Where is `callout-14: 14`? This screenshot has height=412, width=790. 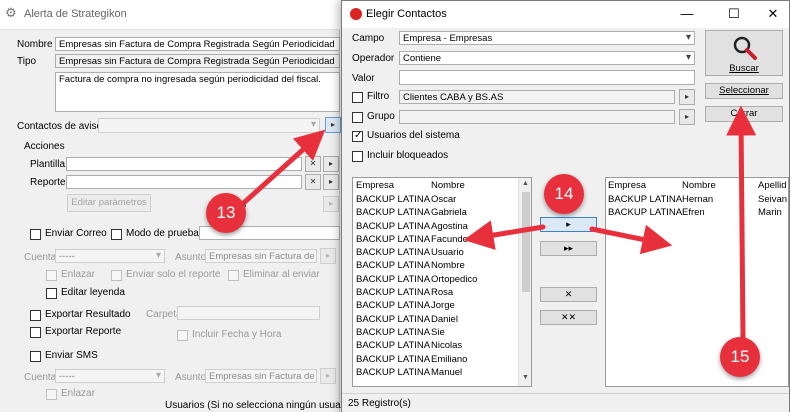
callout-14: 14 is located at coordinates (564, 194).